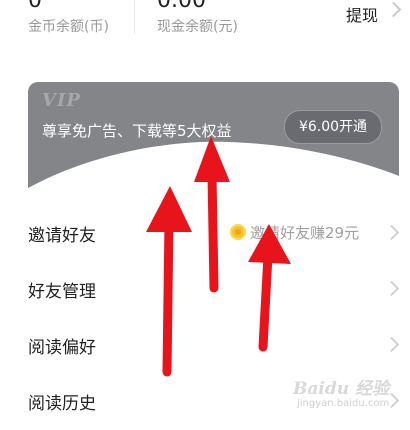  I want to click on menu-item-friend-management: 好友管理, so click(205, 289).